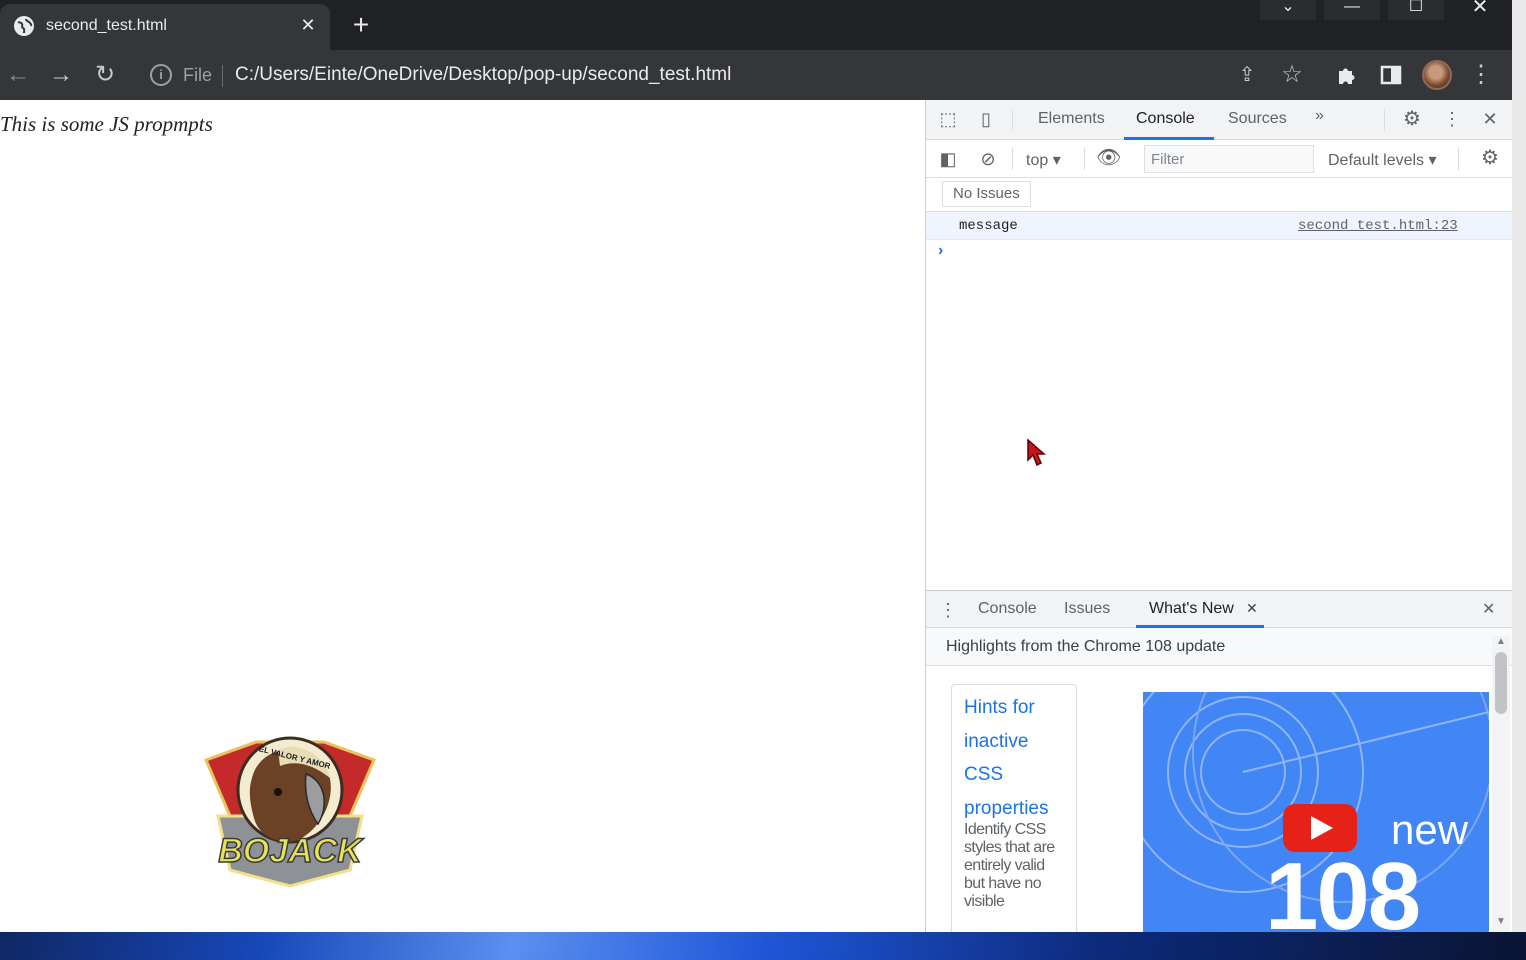  Describe the element at coordinates (948, 159) in the screenshot. I see `show-sidebar-icon: ◧` at that location.